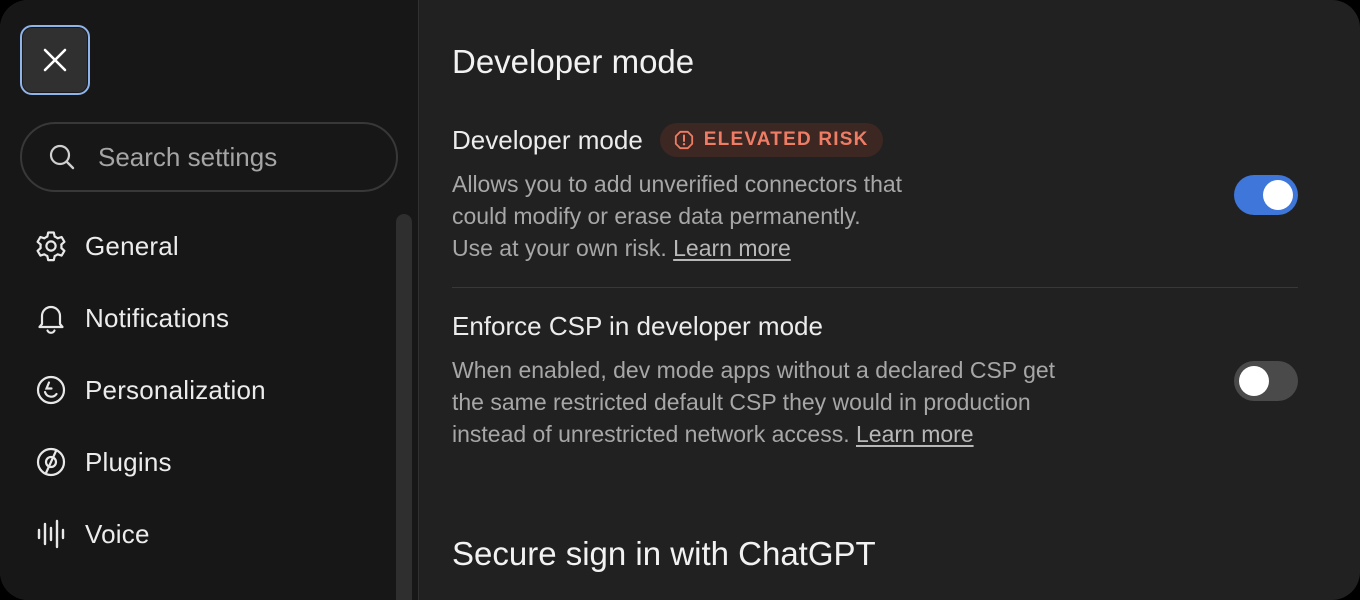 The image size is (1360, 600). Describe the element at coordinates (117, 533) in the screenshot. I see `sidebar-item-label: Voice` at that location.